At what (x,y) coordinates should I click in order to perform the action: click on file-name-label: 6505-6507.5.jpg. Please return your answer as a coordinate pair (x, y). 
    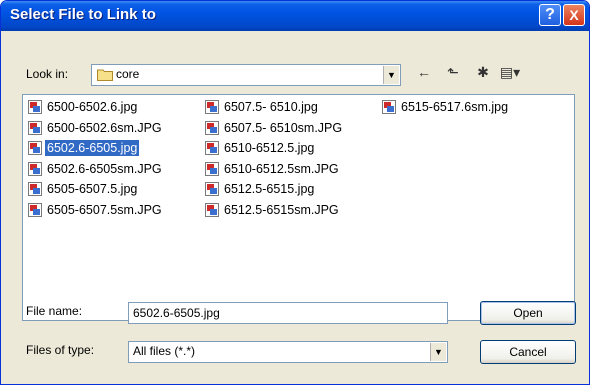
    Looking at the image, I should click on (92, 189).